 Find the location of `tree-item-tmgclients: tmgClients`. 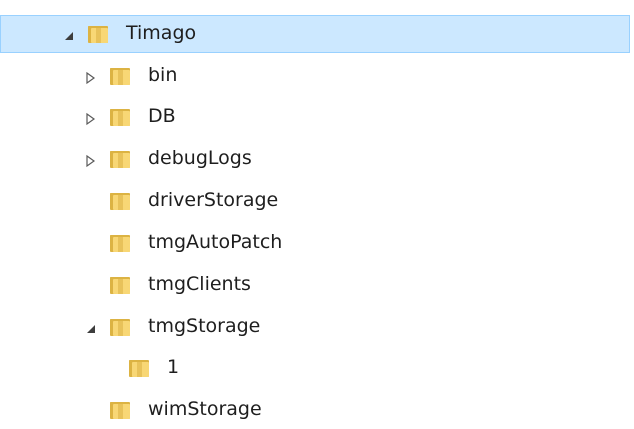

tree-item-tmgclients: tmgClients is located at coordinates (317, 285).